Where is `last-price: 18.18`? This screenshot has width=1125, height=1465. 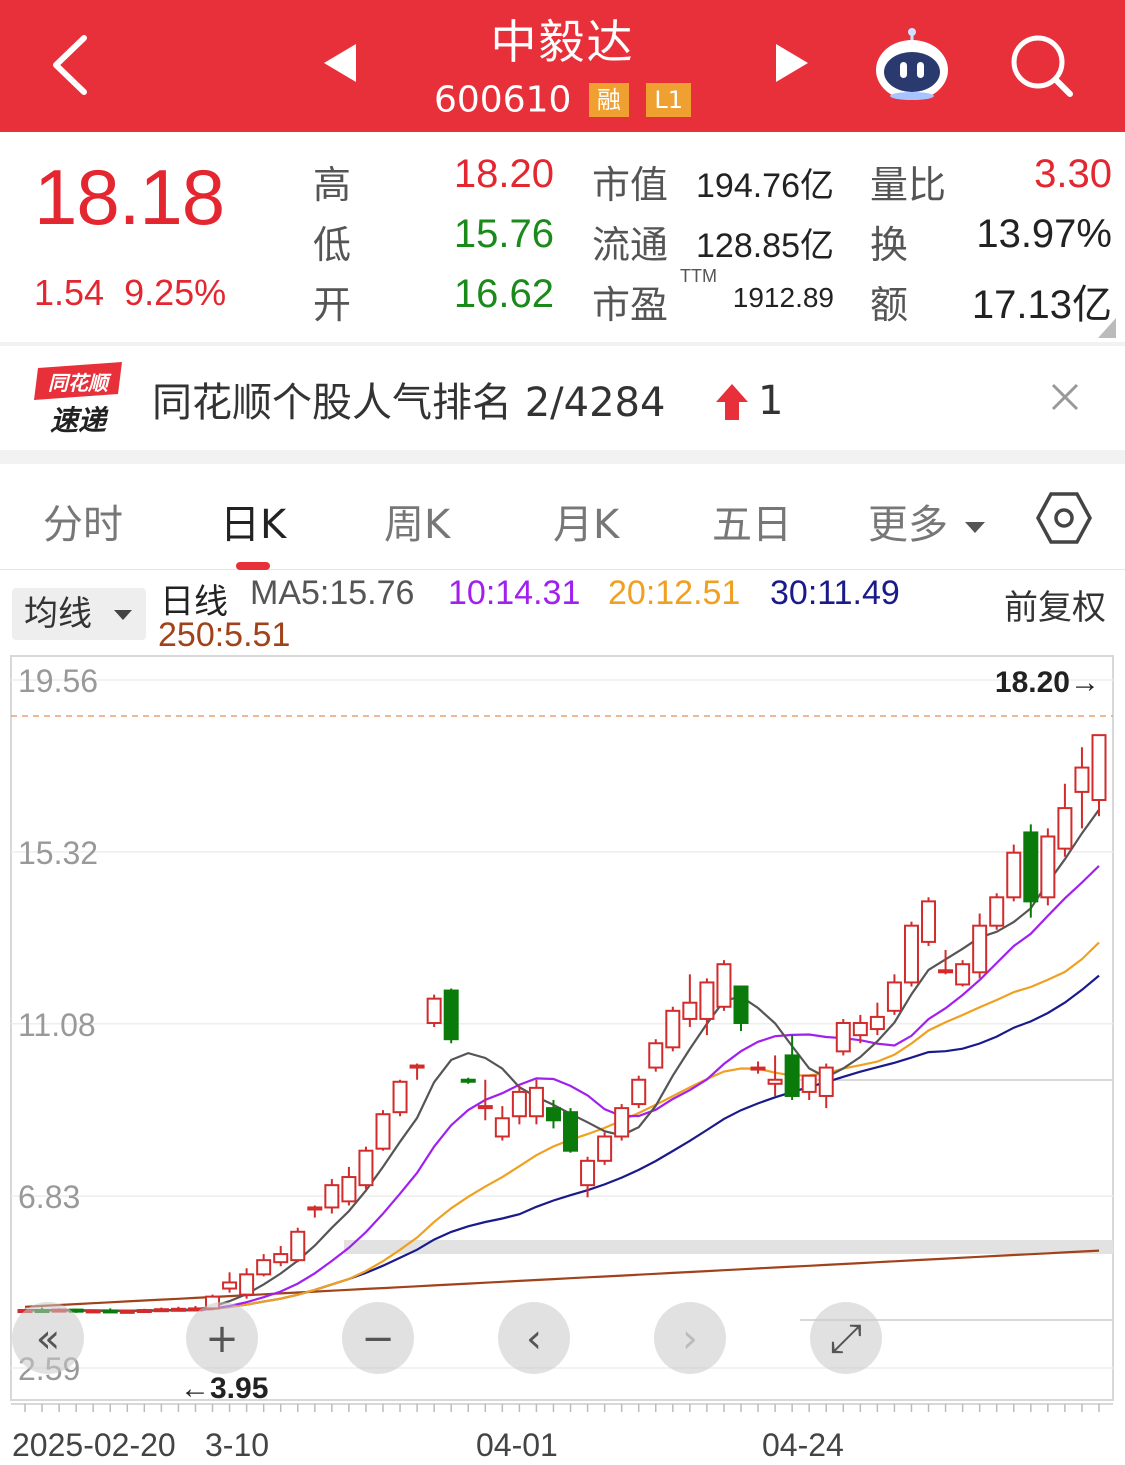
last-price: 18.18 is located at coordinates (129, 197).